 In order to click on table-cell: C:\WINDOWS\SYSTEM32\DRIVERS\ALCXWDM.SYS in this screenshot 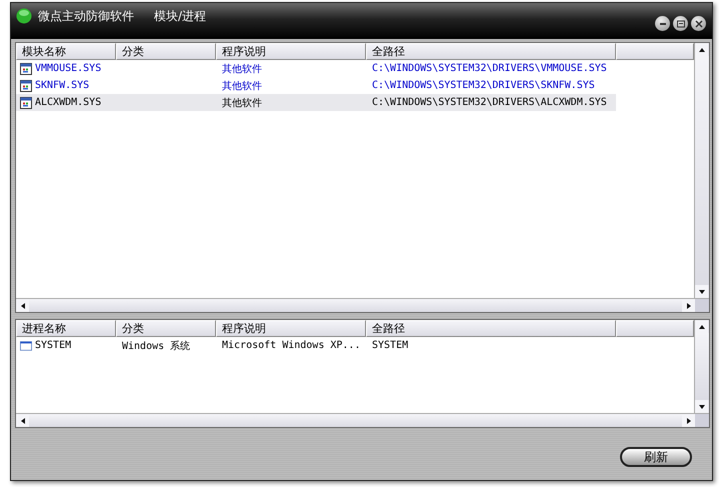, I will do `click(489, 102)`.